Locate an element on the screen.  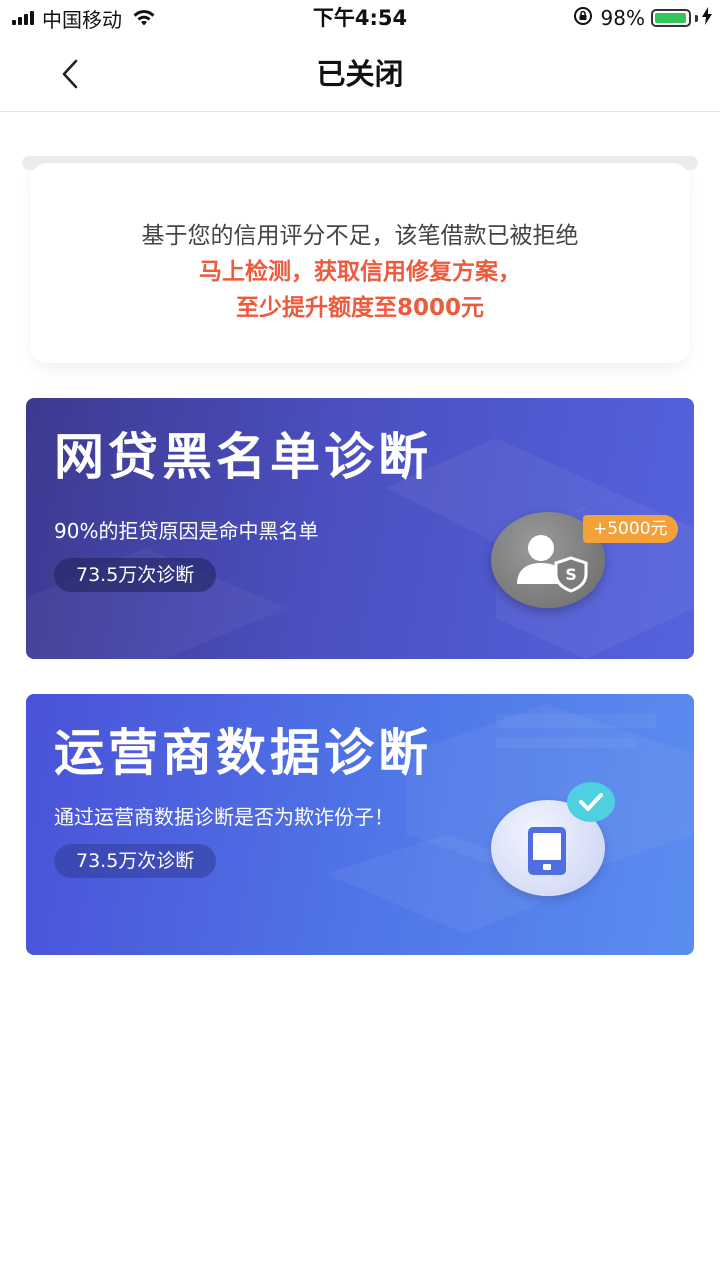
banner-title: 运营商数据诊断 is located at coordinates (243, 753).